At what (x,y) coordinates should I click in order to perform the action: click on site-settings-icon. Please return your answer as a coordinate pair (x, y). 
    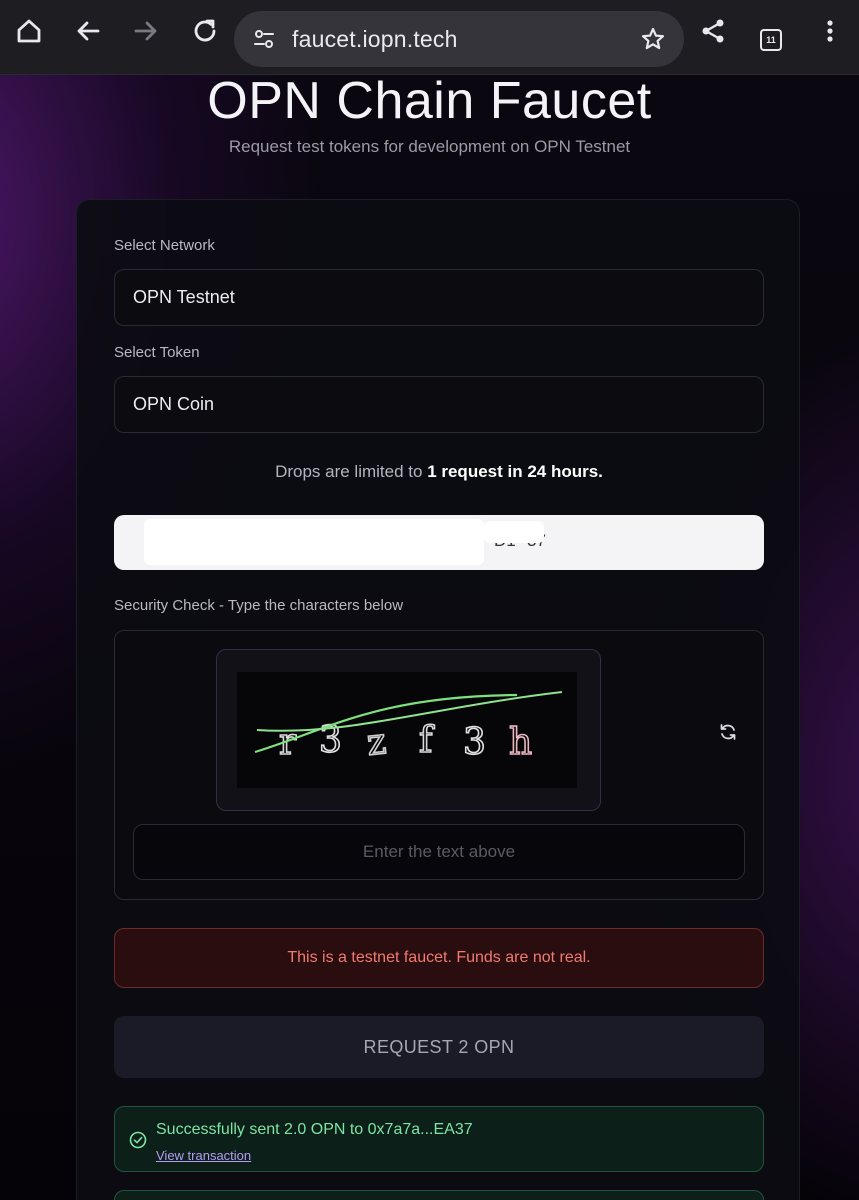
    Looking at the image, I should click on (264, 41).